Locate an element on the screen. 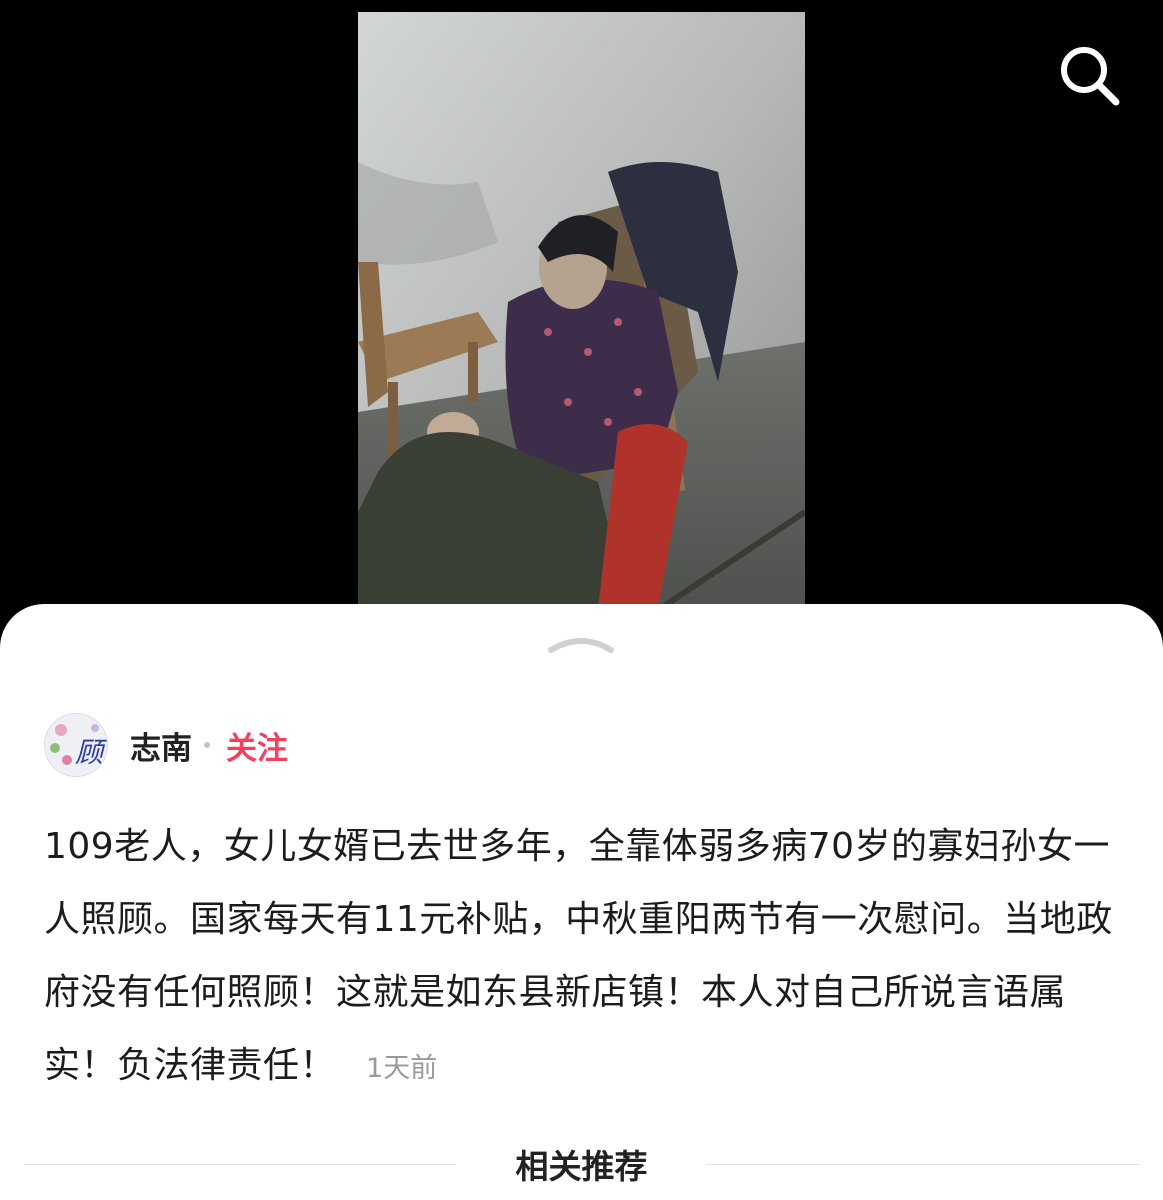 This screenshot has height=1200, width=1163. search-icon is located at coordinates (1090, 76).